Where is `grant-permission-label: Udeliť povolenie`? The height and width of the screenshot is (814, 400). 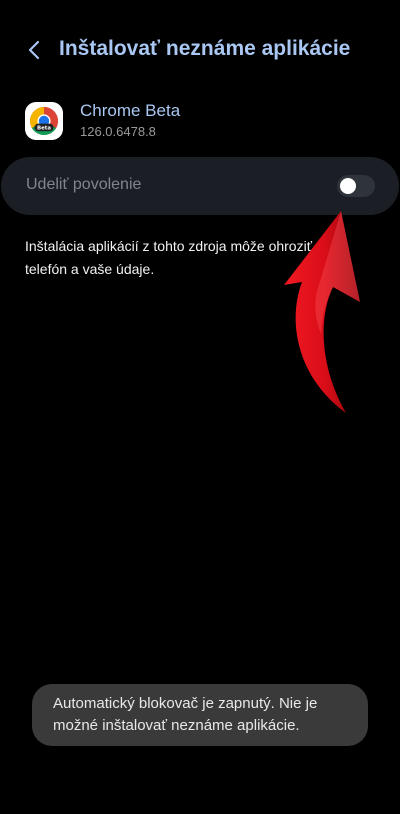
grant-permission-label: Udeliť povolenie is located at coordinates (84, 184).